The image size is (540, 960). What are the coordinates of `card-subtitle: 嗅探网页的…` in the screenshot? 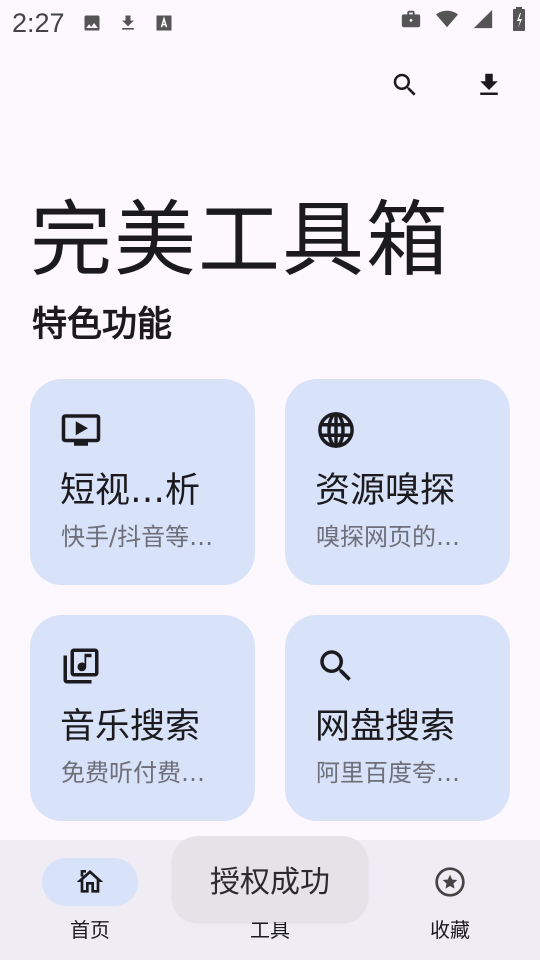 It's located at (388, 537).